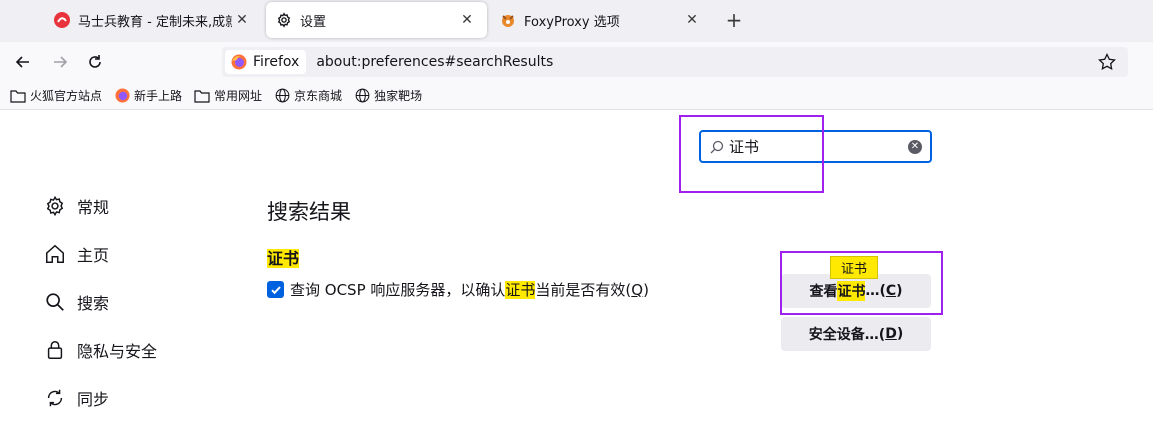  I want to click on lock-icon, so click(55, 350).